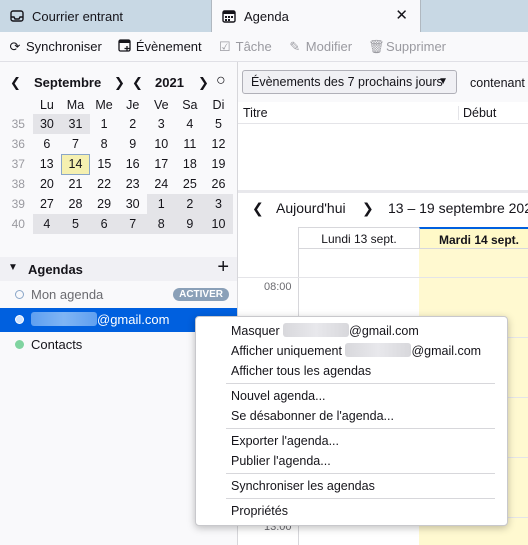  I want to click on menu-item-show-only: Afficher uniquement @gmail.com, so click(351, 351).